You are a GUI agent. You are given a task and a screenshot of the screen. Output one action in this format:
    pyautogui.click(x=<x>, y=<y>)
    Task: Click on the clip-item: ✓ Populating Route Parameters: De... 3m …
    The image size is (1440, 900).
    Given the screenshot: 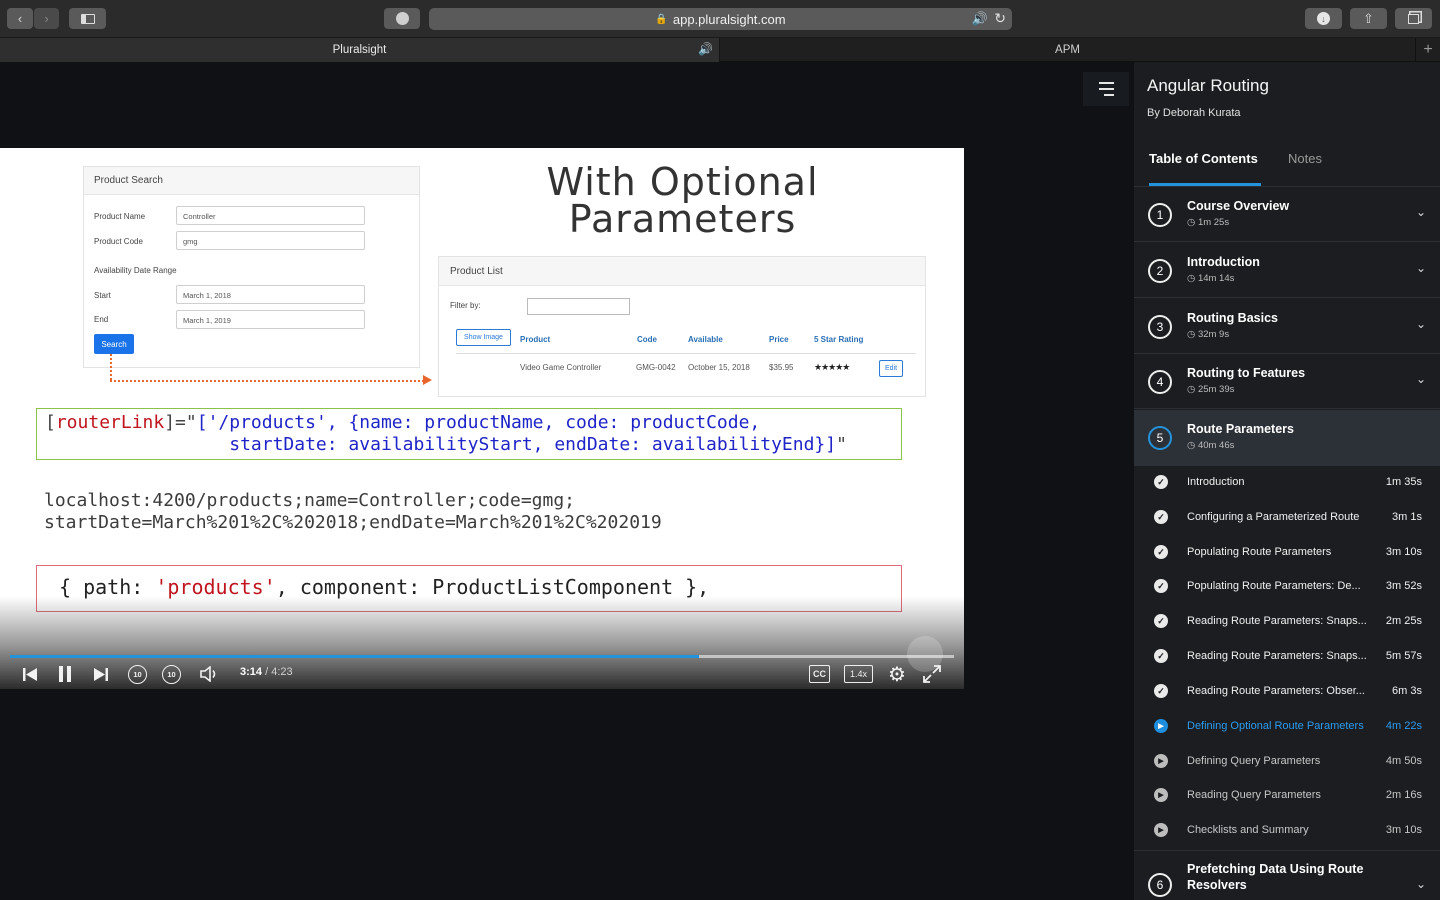 What is the action you would take?
    pyautogui.click(x=1287, y=586)
    